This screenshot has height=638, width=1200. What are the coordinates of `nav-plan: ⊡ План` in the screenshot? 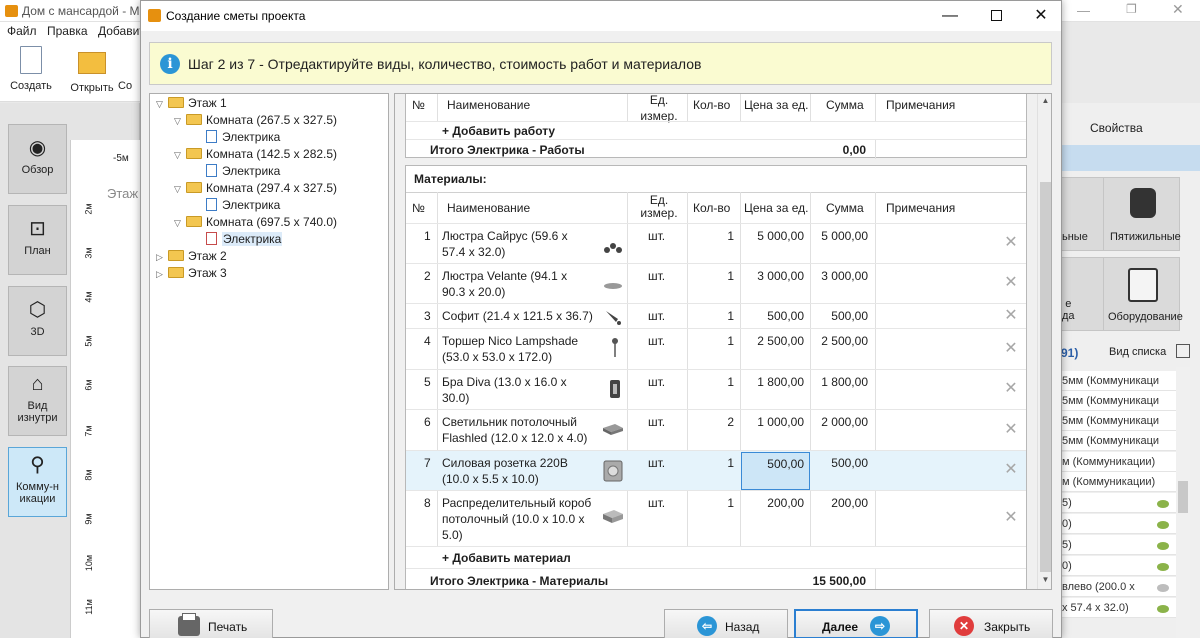 It's located at (37, 240).